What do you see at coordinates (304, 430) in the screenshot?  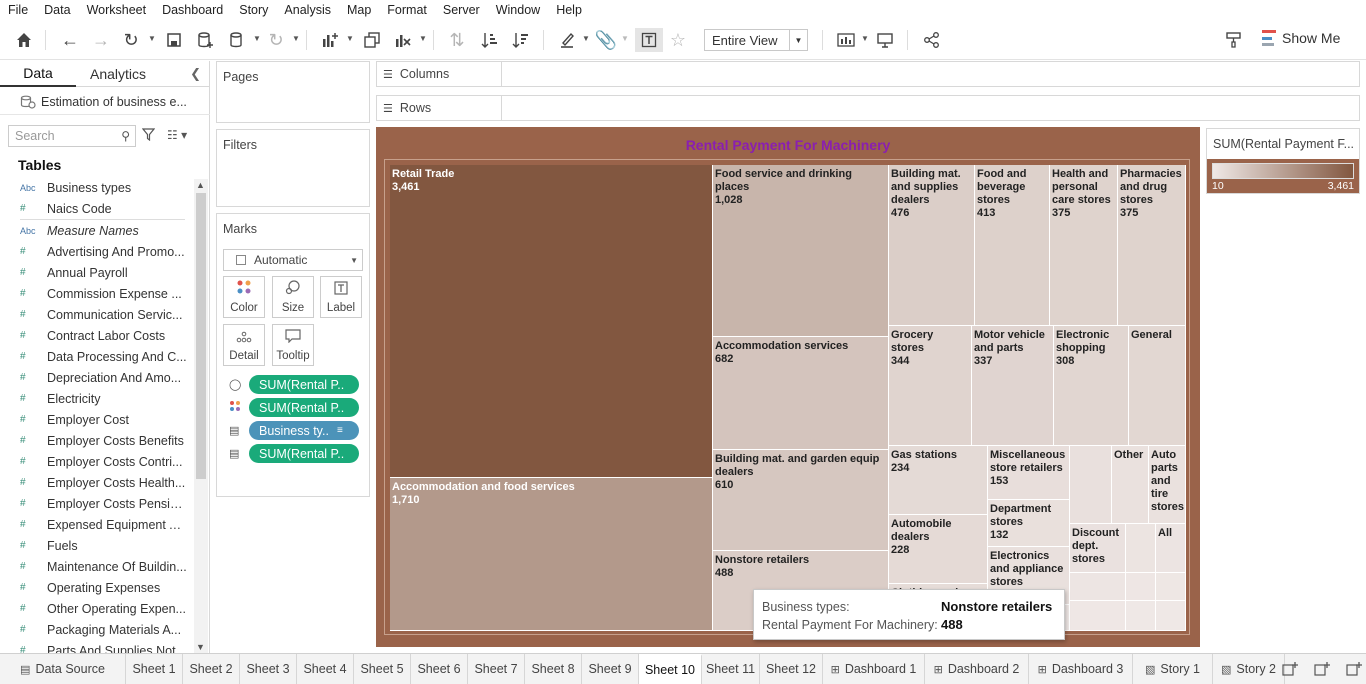 I see `pill-business-types: Business ty.. ≡` at bounding box center [304, 430].